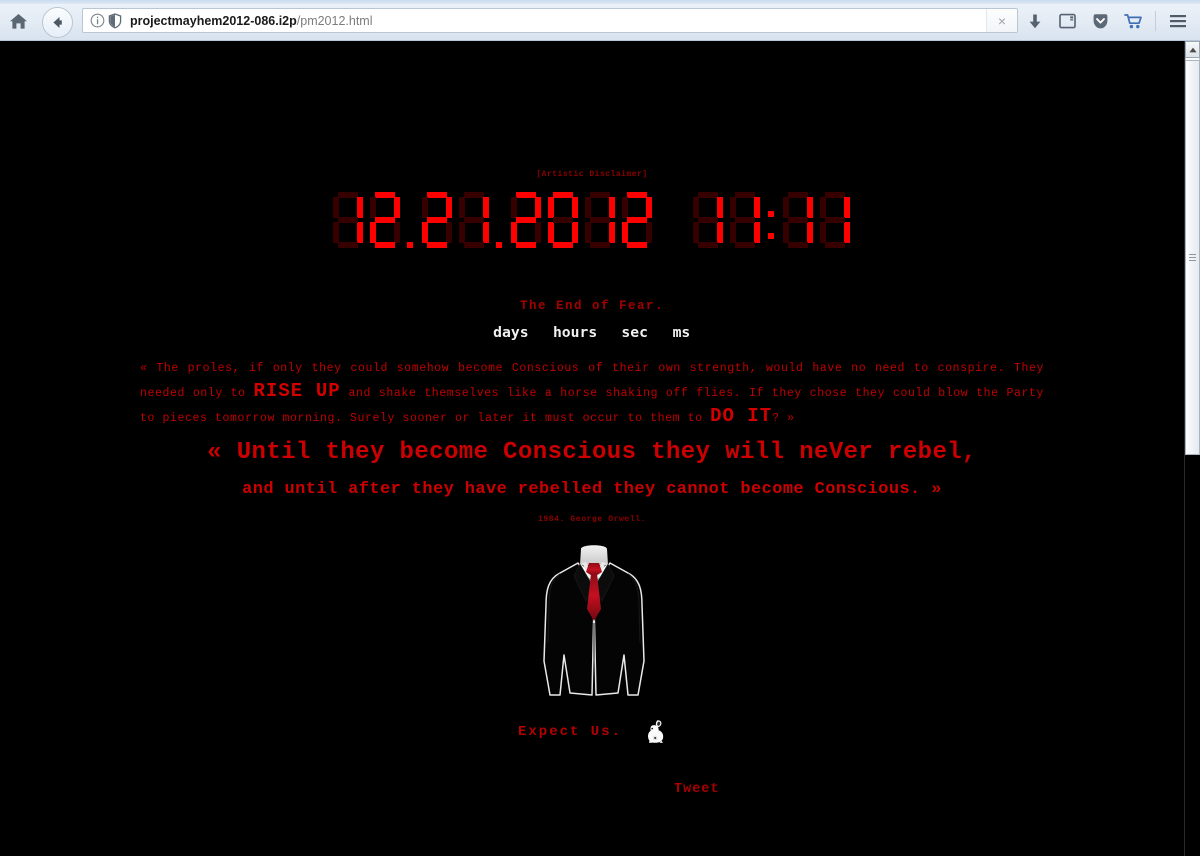 This screenshot has height=856, width=1200. I want to click on home-glyph, so click(18, 21).